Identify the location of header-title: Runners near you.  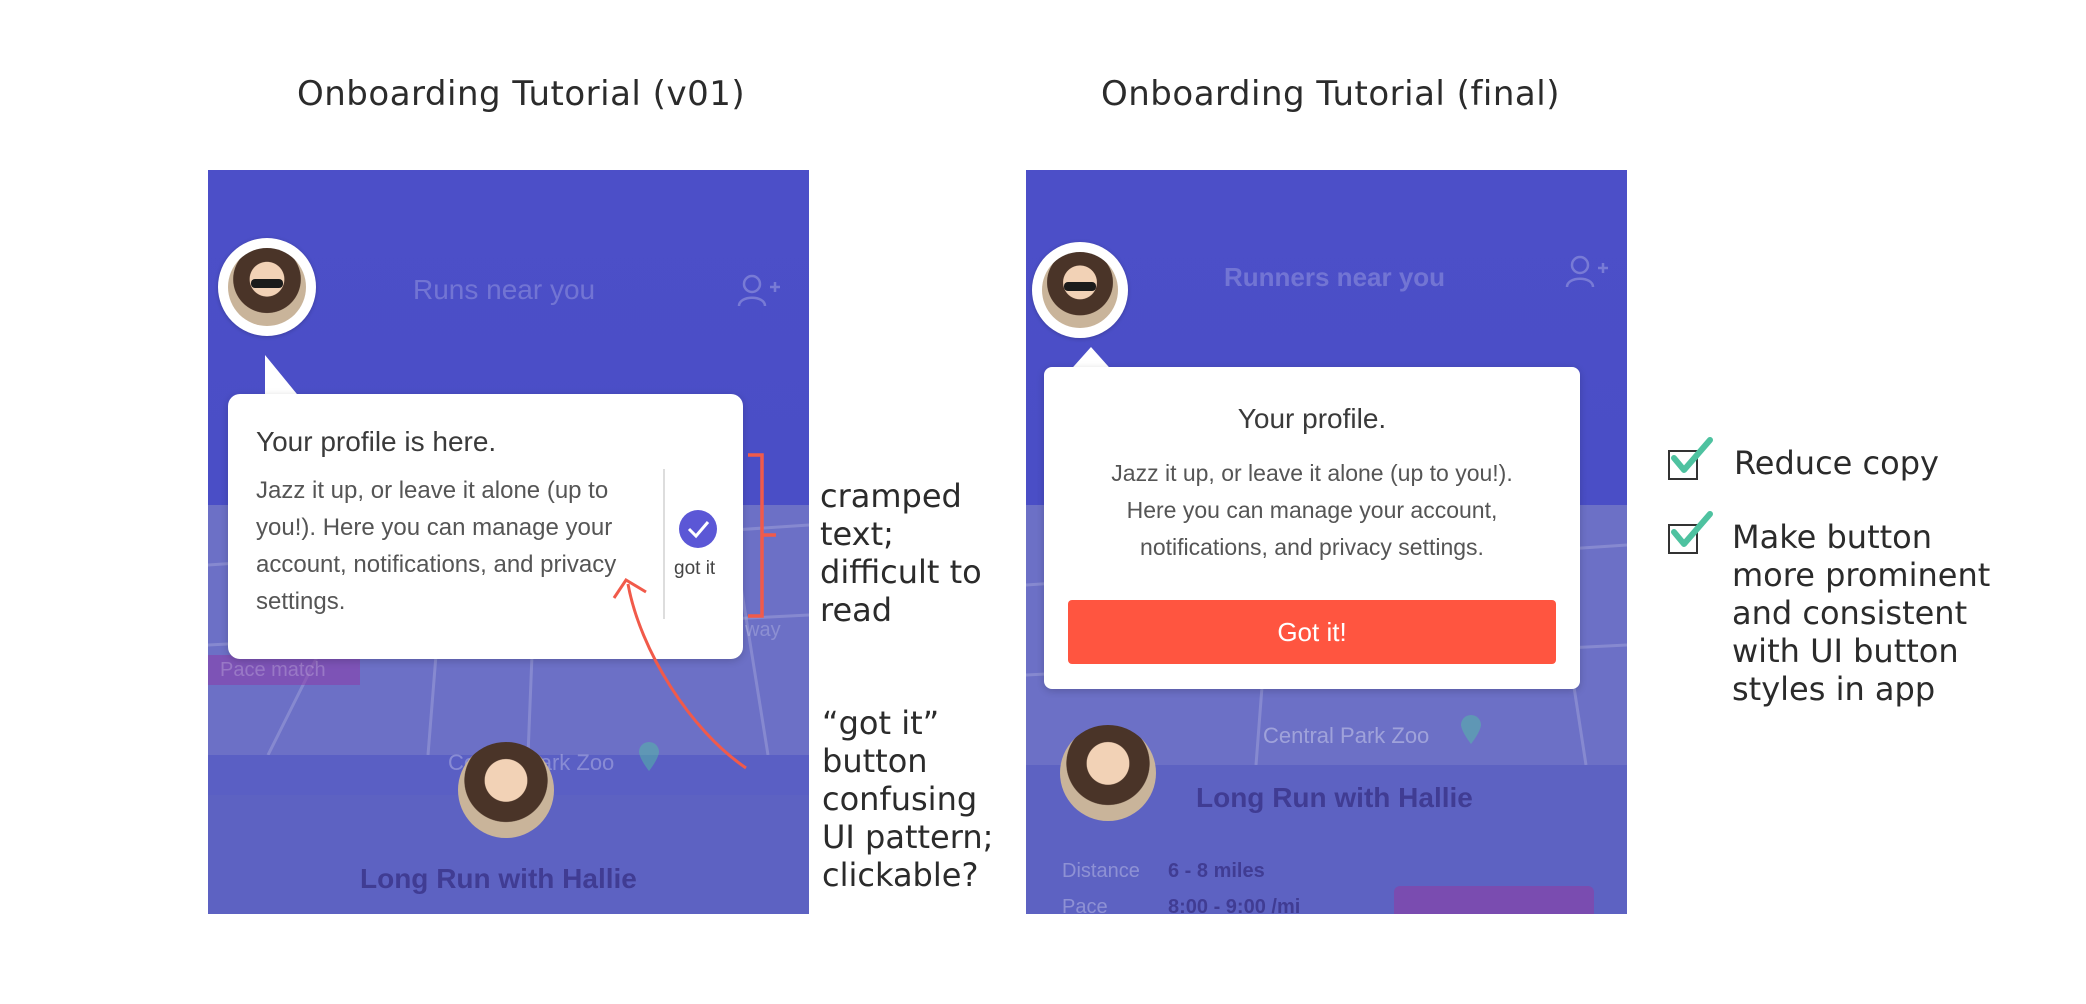
(1335, 277).